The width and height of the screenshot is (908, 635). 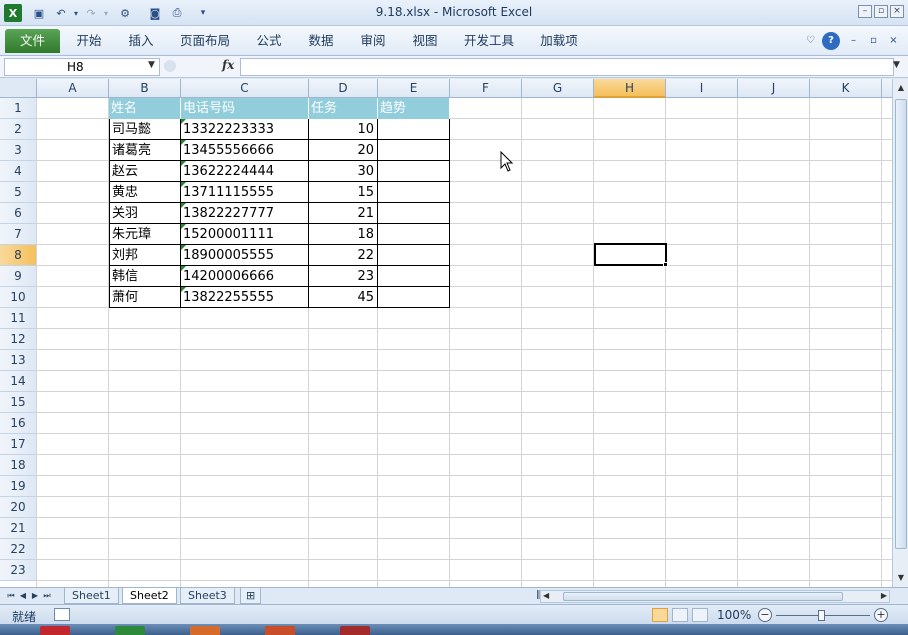 What do you see at coordinates (73, 88) in the screenshot?
I see `column-header-a: A` at bounding box center [73, 88].